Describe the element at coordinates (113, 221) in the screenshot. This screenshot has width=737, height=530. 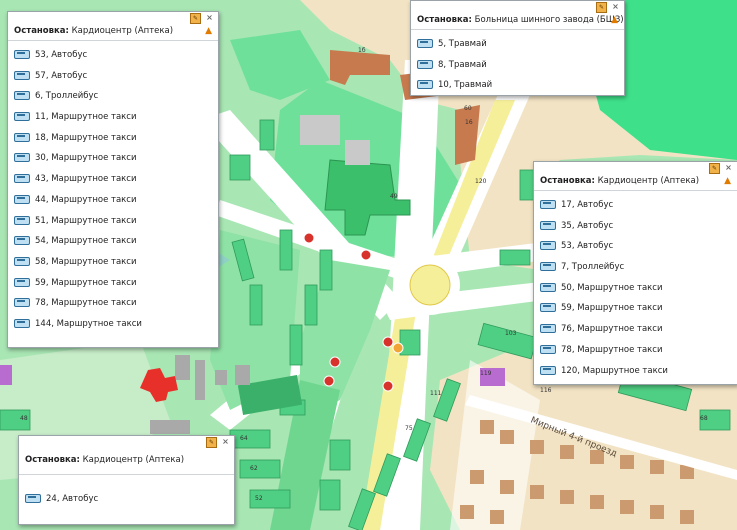
I see `route-item: 51, Маршрутное такси` at that location.